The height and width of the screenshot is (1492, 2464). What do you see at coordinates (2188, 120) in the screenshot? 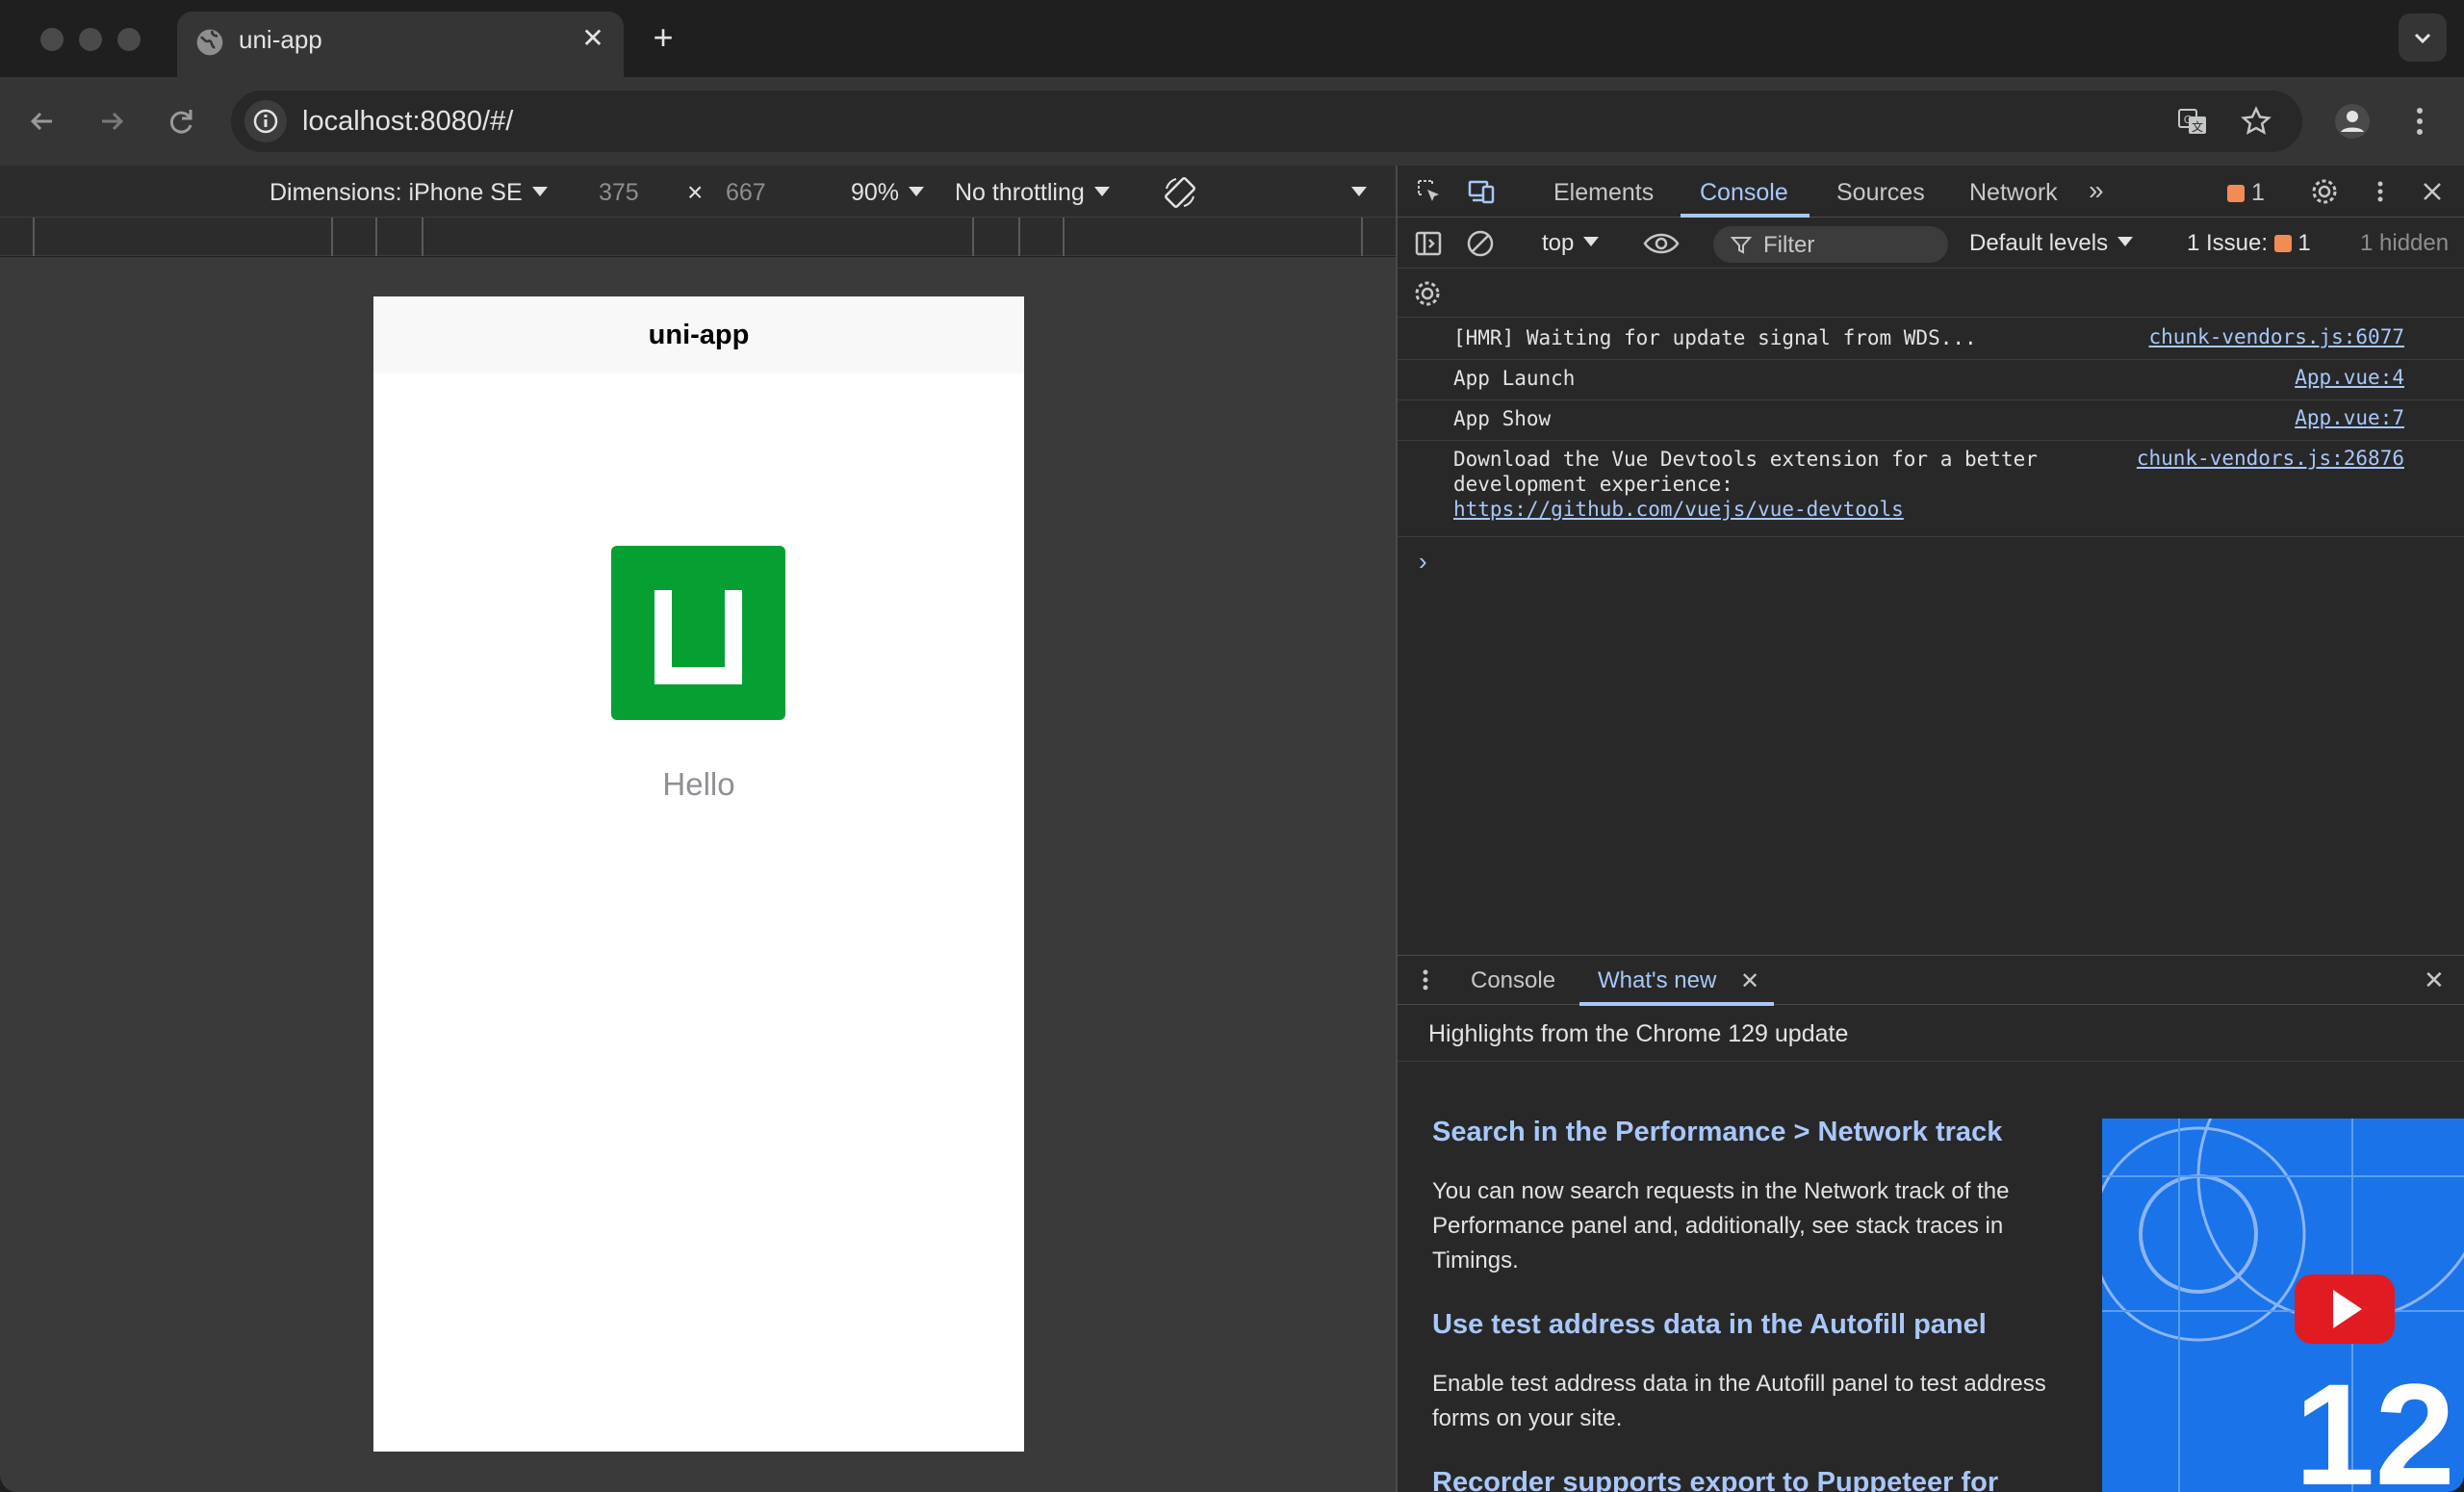
I see `svg-text: G` at bounding box center [2188, 120].